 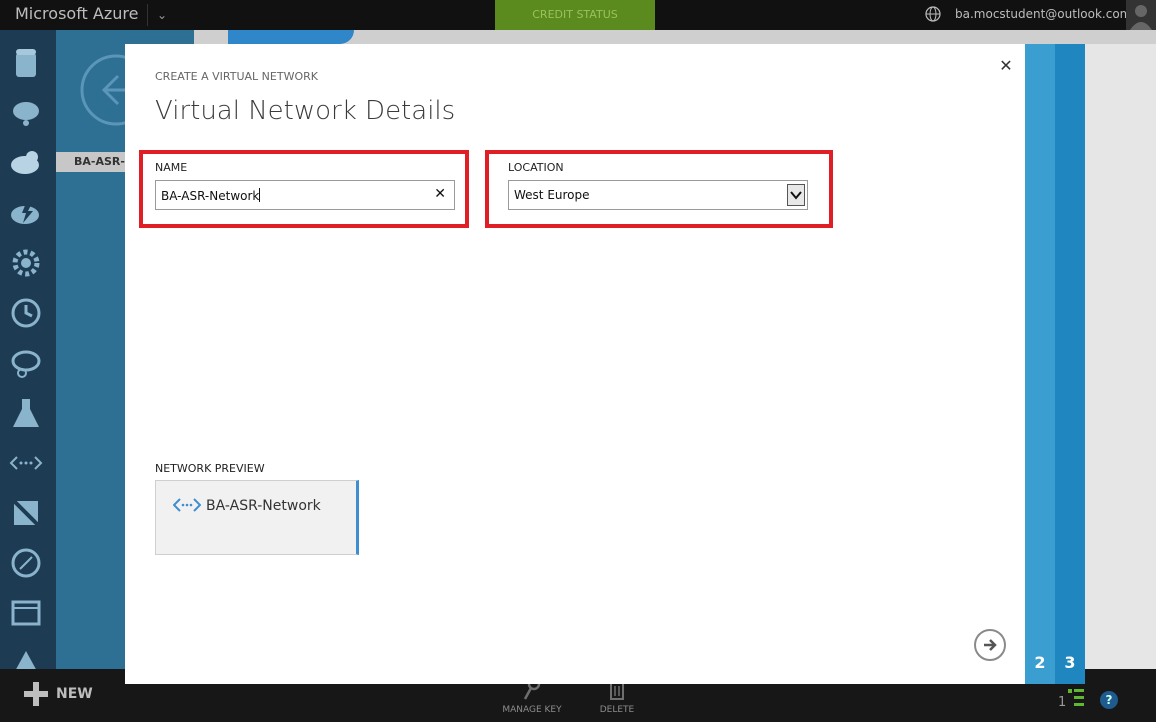 I want to click on remote-app-icon, so click(x=26, y=563).